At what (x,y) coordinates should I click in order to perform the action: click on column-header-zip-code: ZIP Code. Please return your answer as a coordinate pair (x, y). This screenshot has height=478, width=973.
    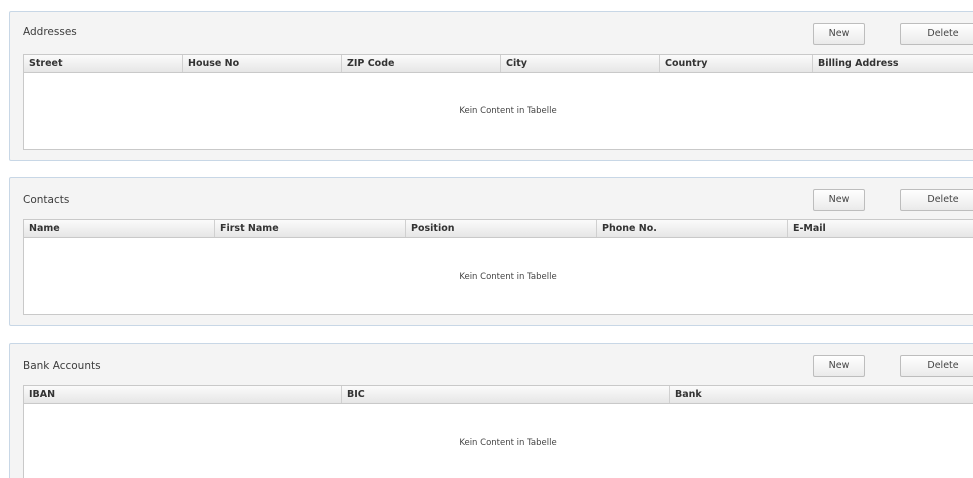
    Looking at the image, I should click on (421, 63).